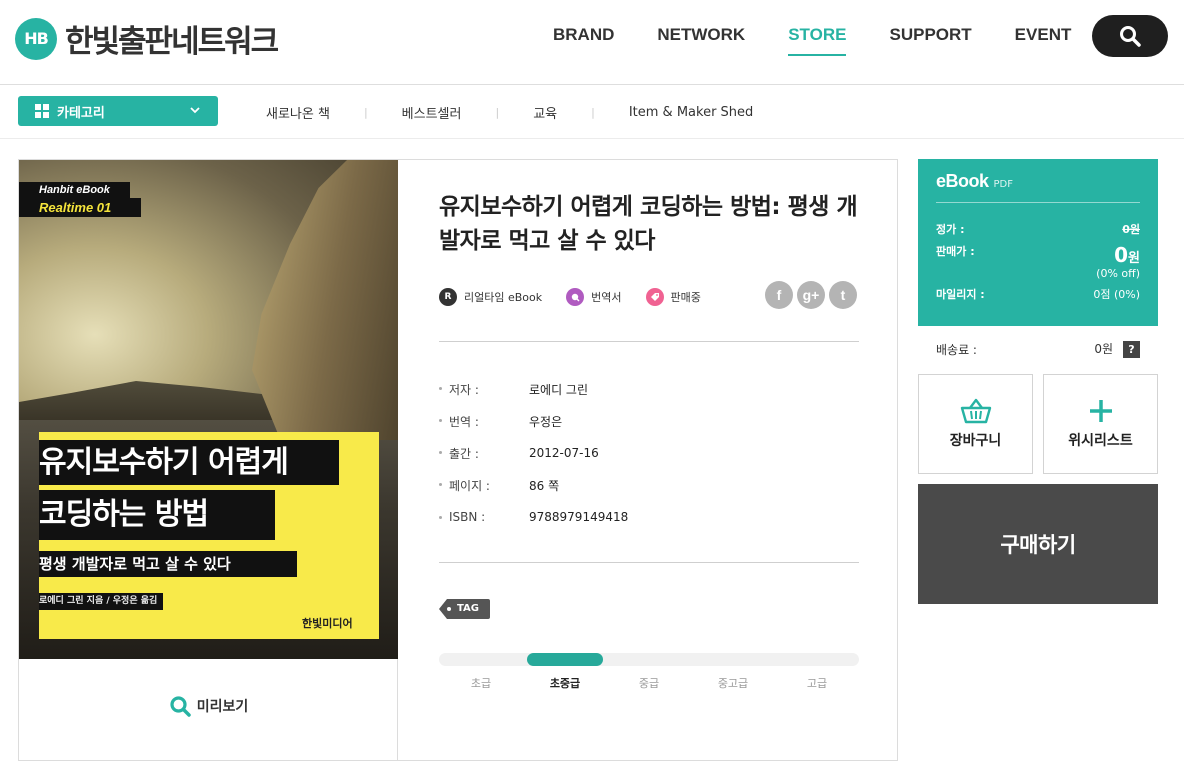 Image resolution: width=1184 pixels, height=769 pixels. I want to click on sub-link-bestseller: 베스트셀러, so click(432, 112).